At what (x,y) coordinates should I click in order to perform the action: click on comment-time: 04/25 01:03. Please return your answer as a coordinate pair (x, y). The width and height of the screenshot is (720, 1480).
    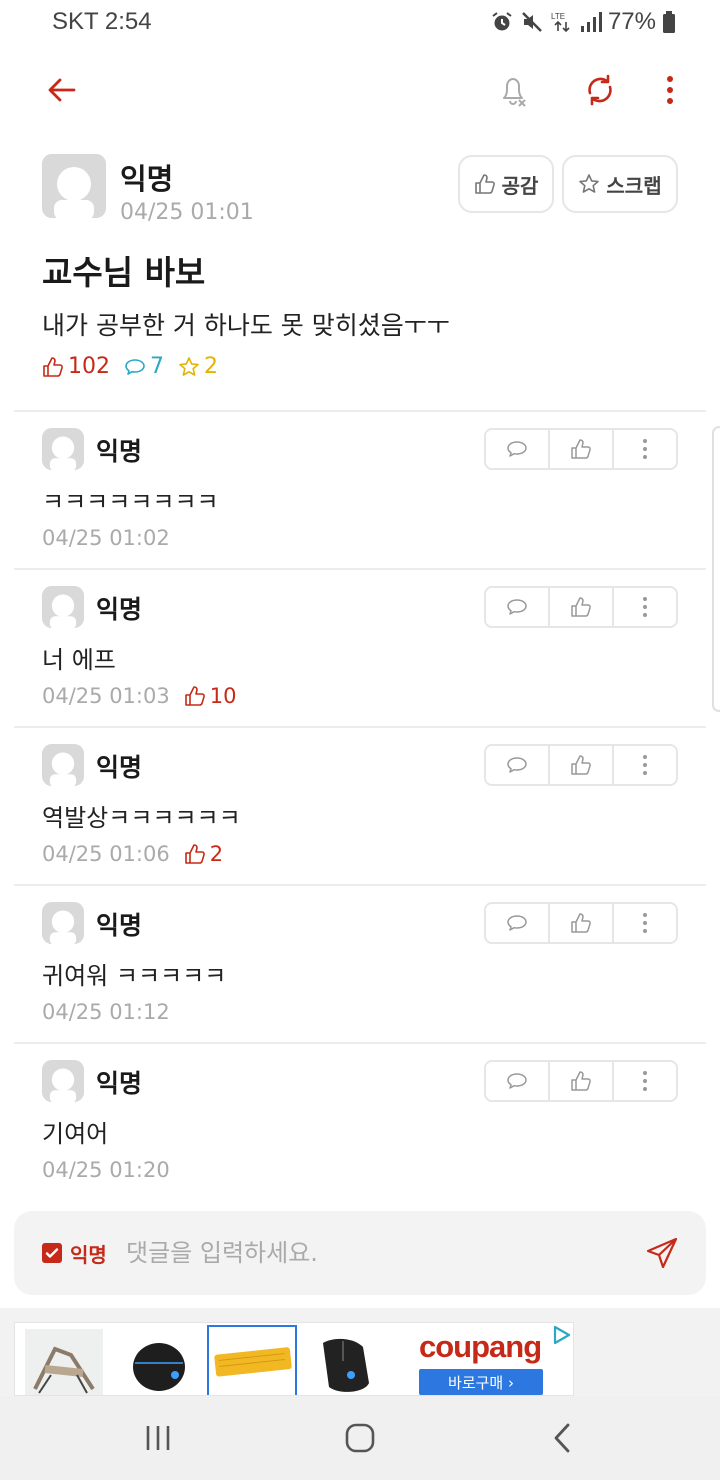
    Looking at the image, I should click on (106, 696).